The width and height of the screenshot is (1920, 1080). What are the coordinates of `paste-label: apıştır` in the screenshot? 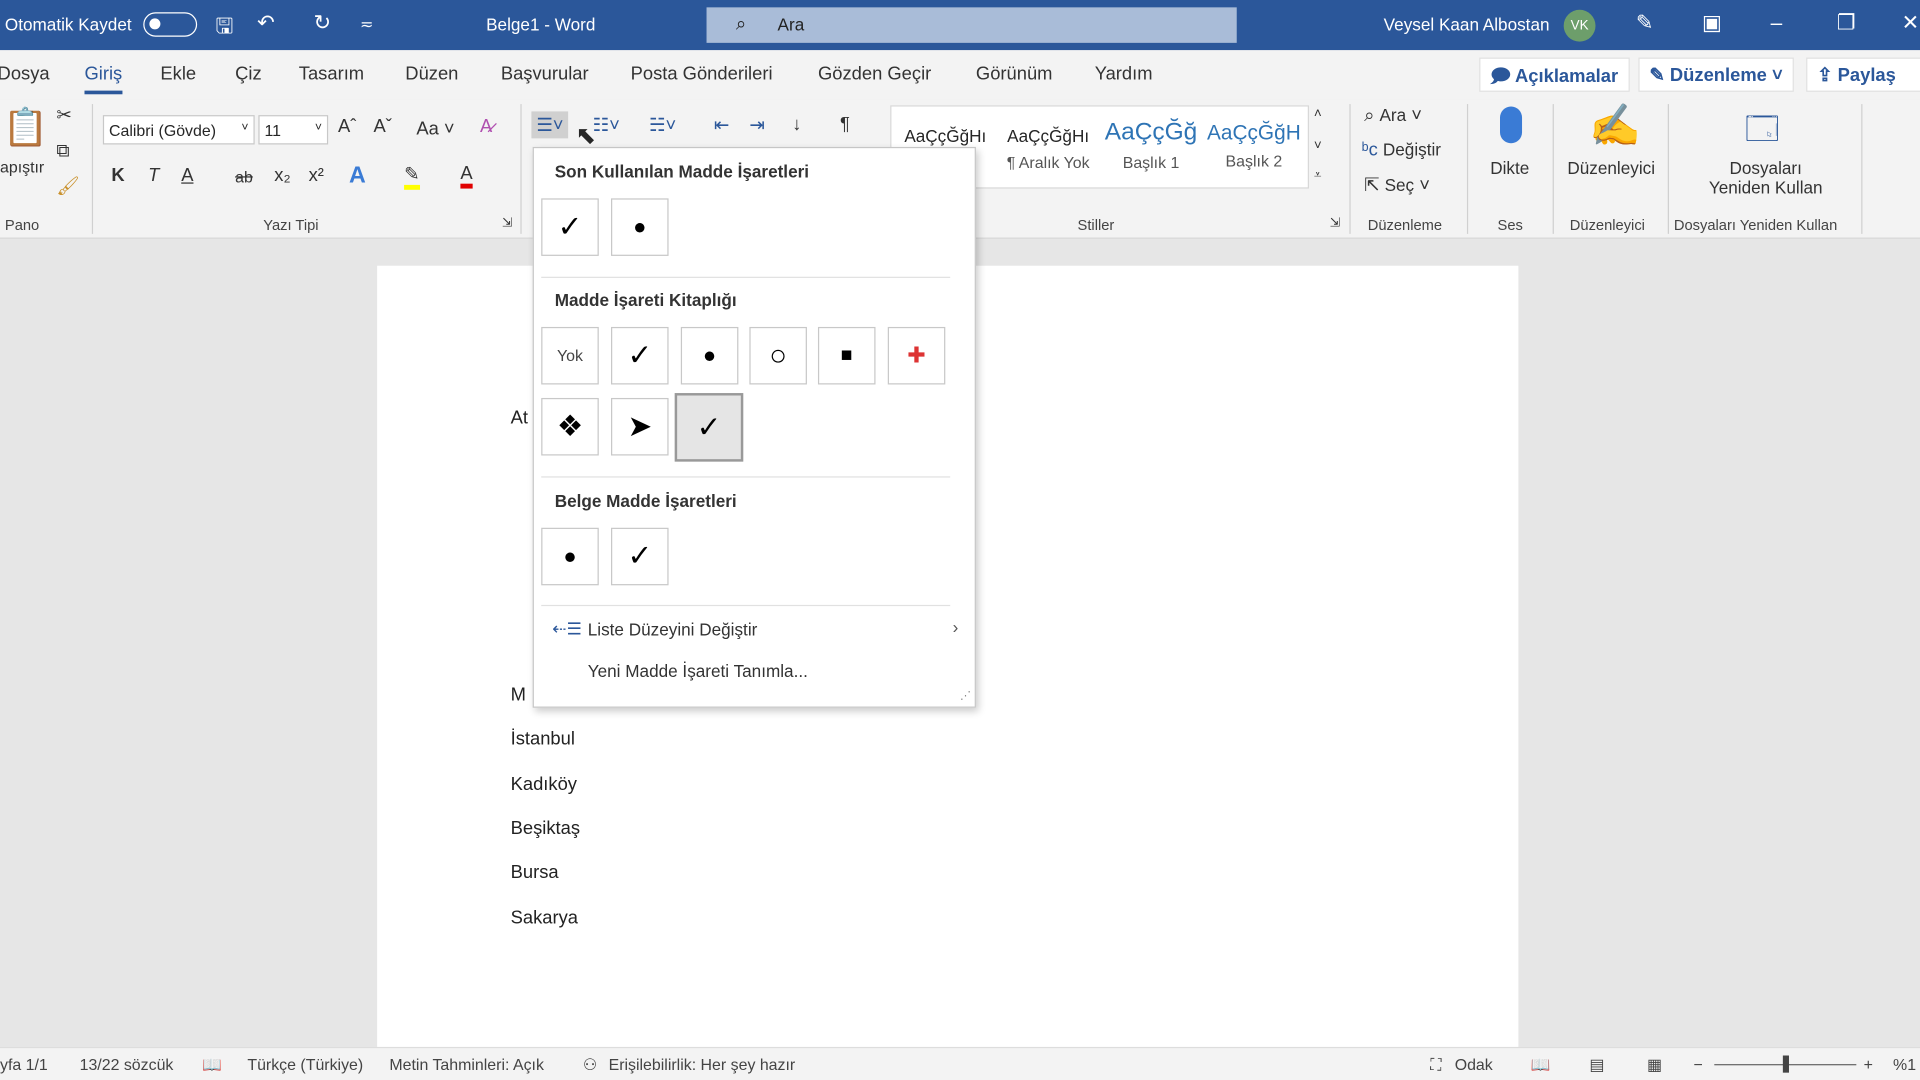 It's located at (22, 167).